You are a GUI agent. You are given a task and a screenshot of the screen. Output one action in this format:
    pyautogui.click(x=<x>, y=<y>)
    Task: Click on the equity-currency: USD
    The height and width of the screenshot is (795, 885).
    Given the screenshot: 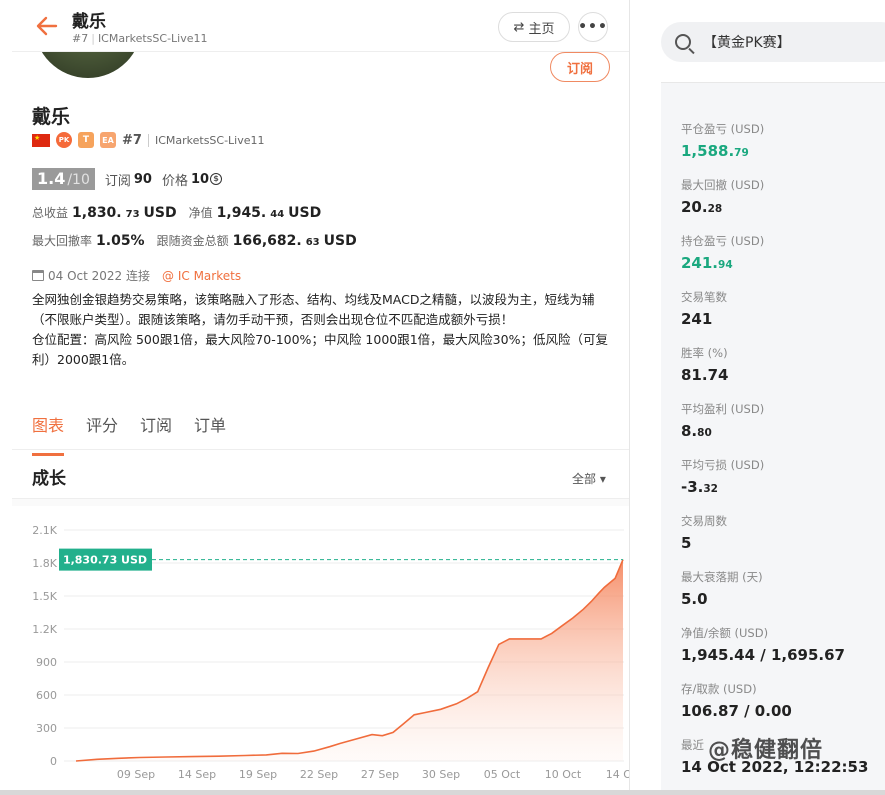 What is the action you would take?
    pyautogui.click(x=305, y=213)
    